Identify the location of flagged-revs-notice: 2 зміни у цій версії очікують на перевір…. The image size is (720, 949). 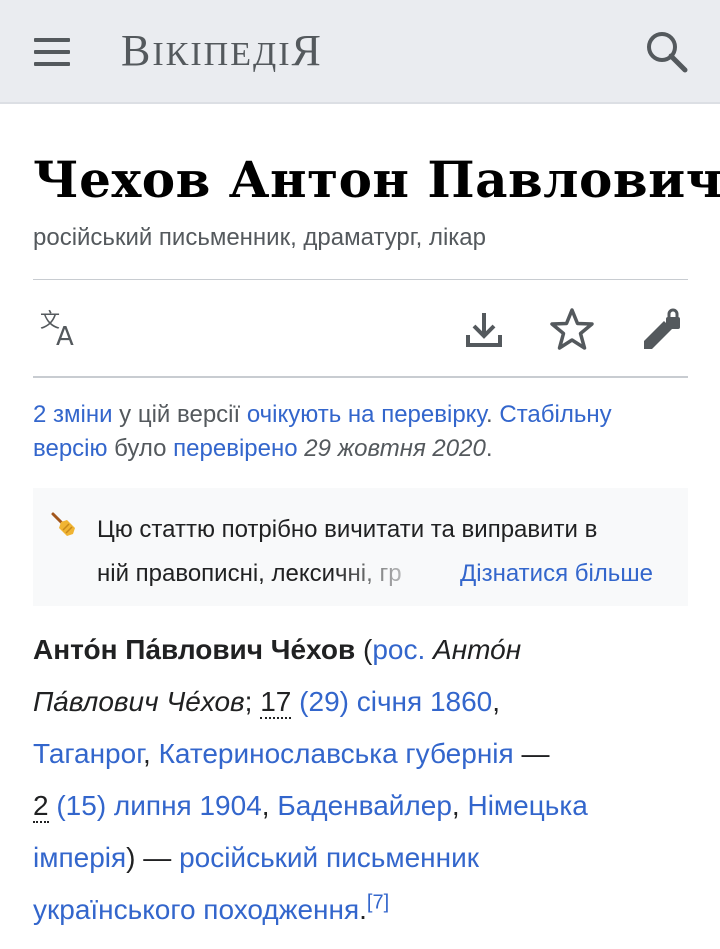
(360, 432).